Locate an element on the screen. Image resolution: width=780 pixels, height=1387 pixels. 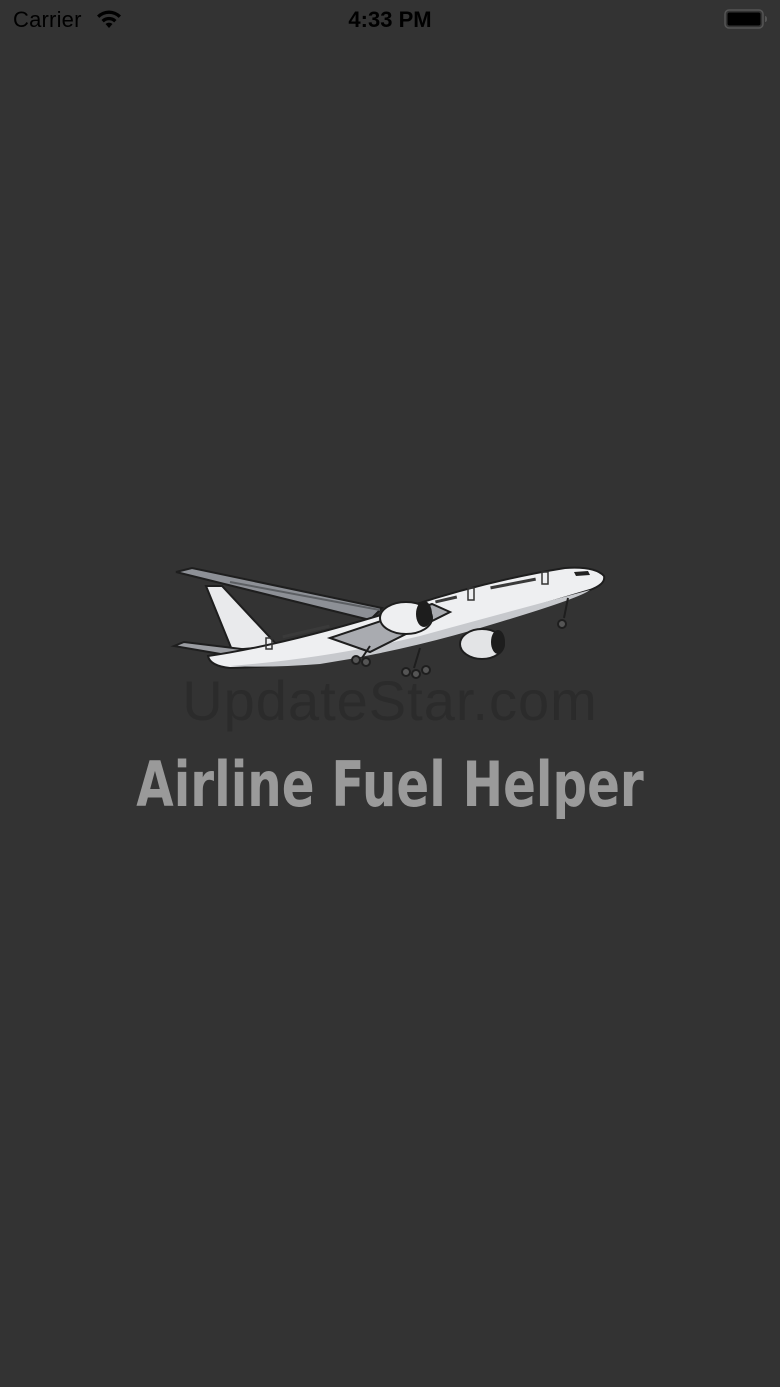
app-title: Airline Fuel Helper is located at coordinates (390, 784).